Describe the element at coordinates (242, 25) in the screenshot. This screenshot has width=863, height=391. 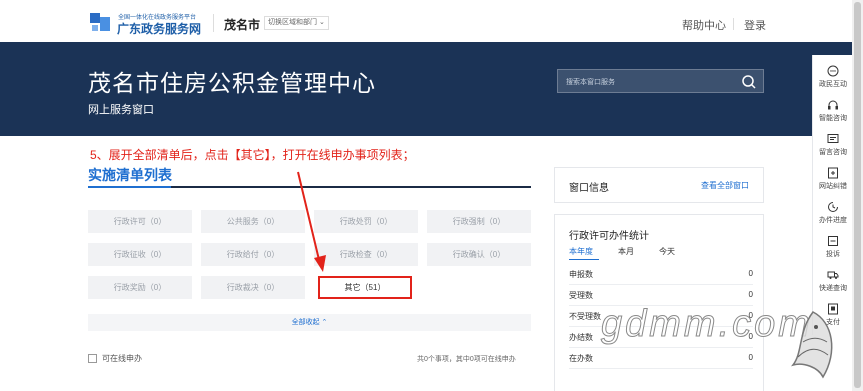
I see `current-city: 茂名市` at that location.